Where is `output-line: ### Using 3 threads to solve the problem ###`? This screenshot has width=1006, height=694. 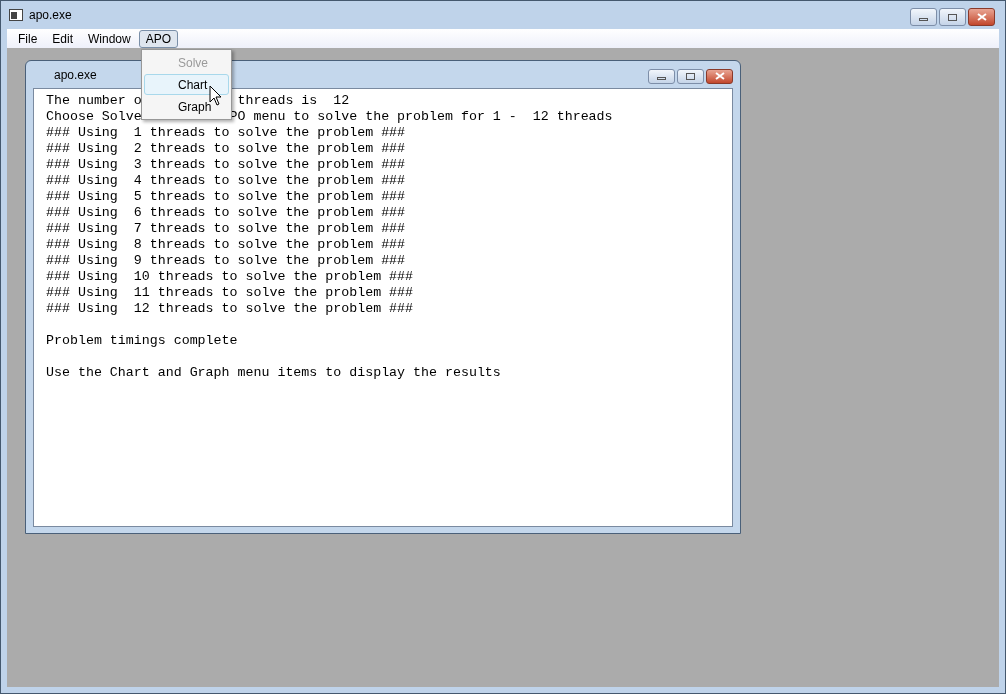 output-line: ### Using 3 threads to solve the problem ### is located at coordinates (226, 164).